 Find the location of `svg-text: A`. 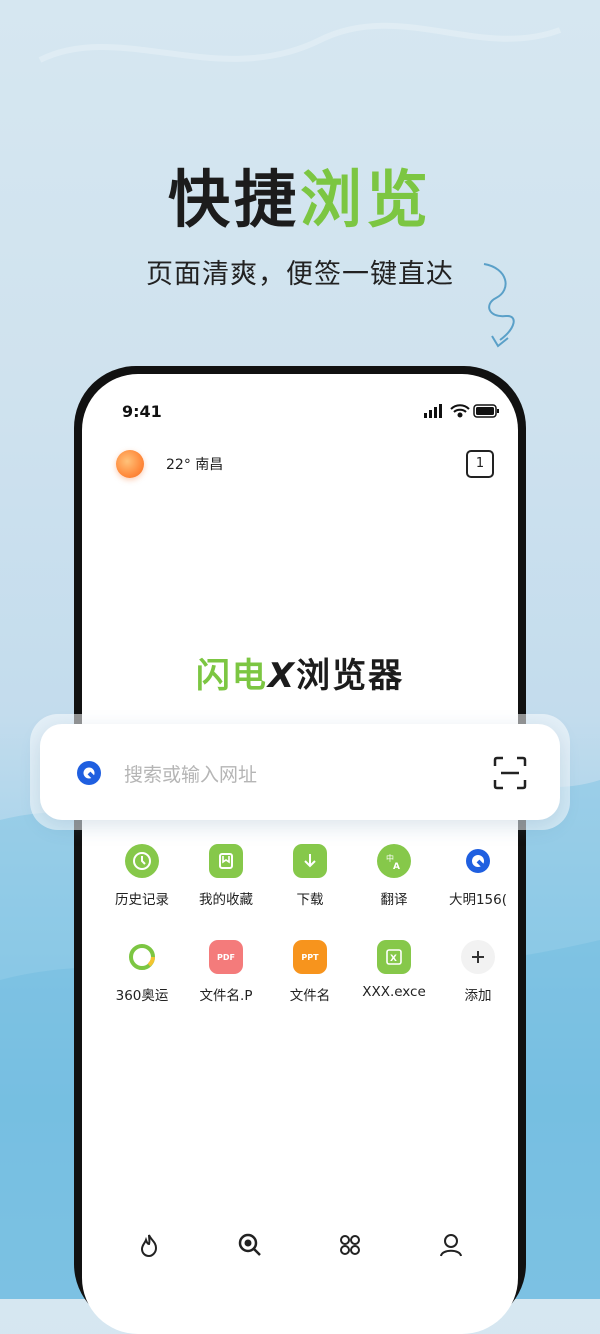

svg-text: A is located at coordinates (396, 866).